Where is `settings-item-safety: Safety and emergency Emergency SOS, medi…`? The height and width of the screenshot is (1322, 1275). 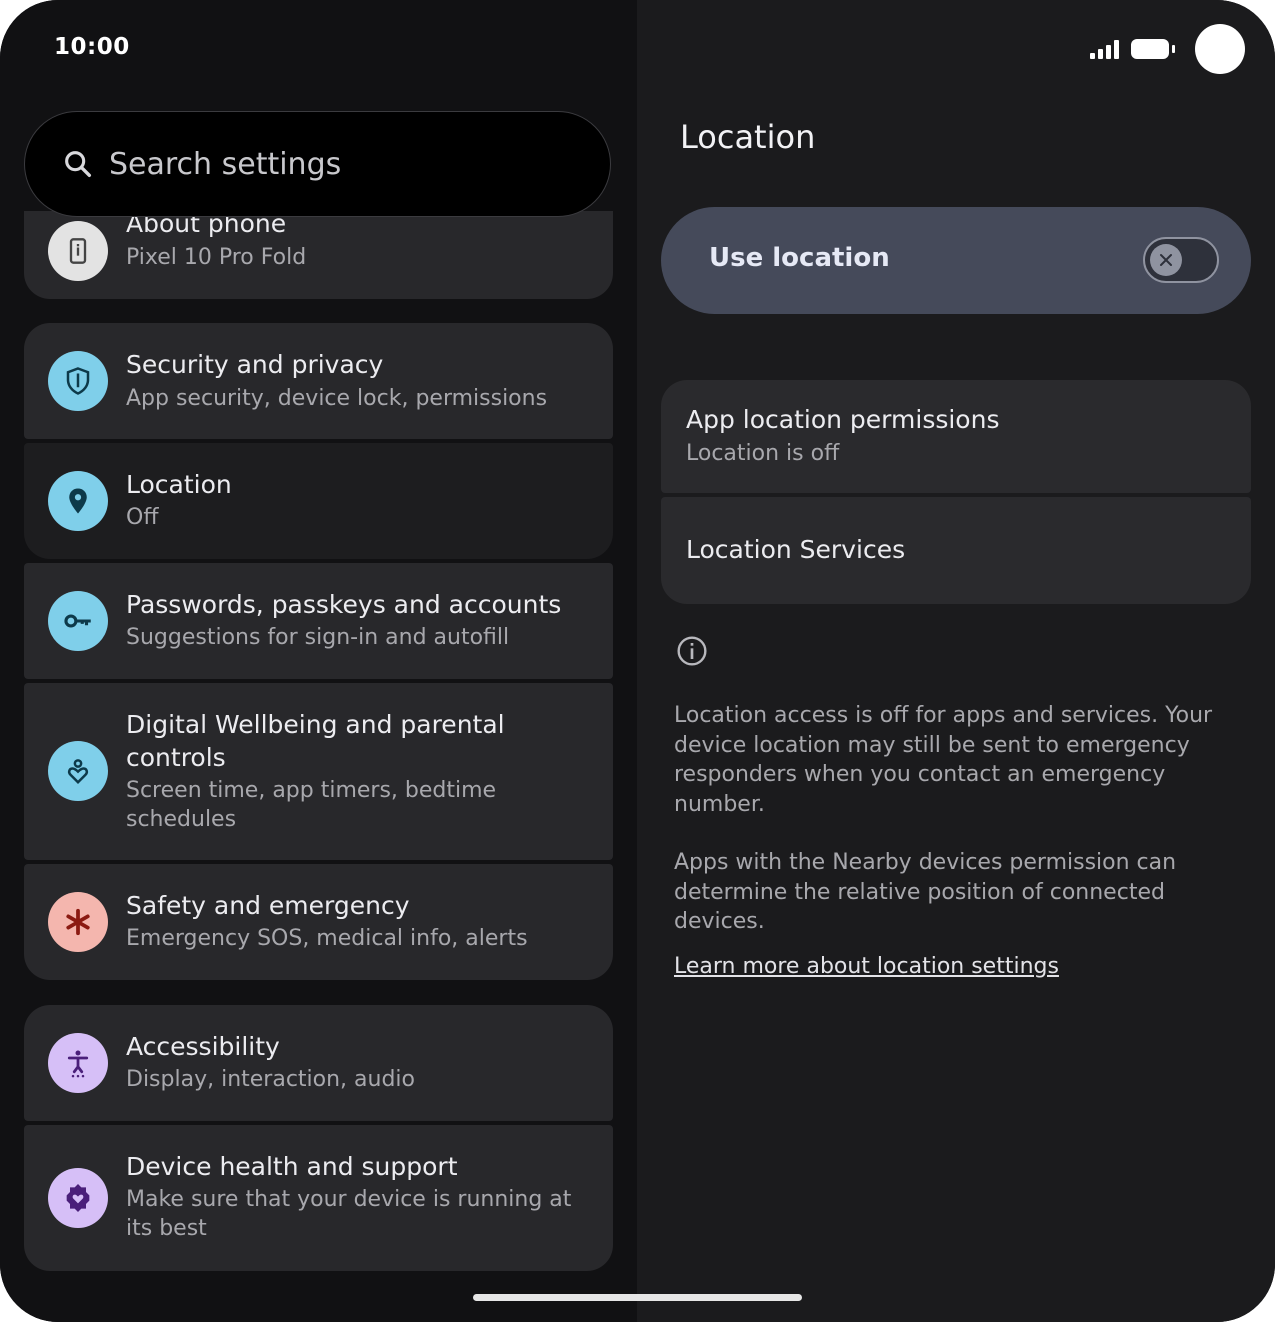 settings-item-safety: Safety and emergency Emergency SOS, medi… is located at coordinates (318, 922).